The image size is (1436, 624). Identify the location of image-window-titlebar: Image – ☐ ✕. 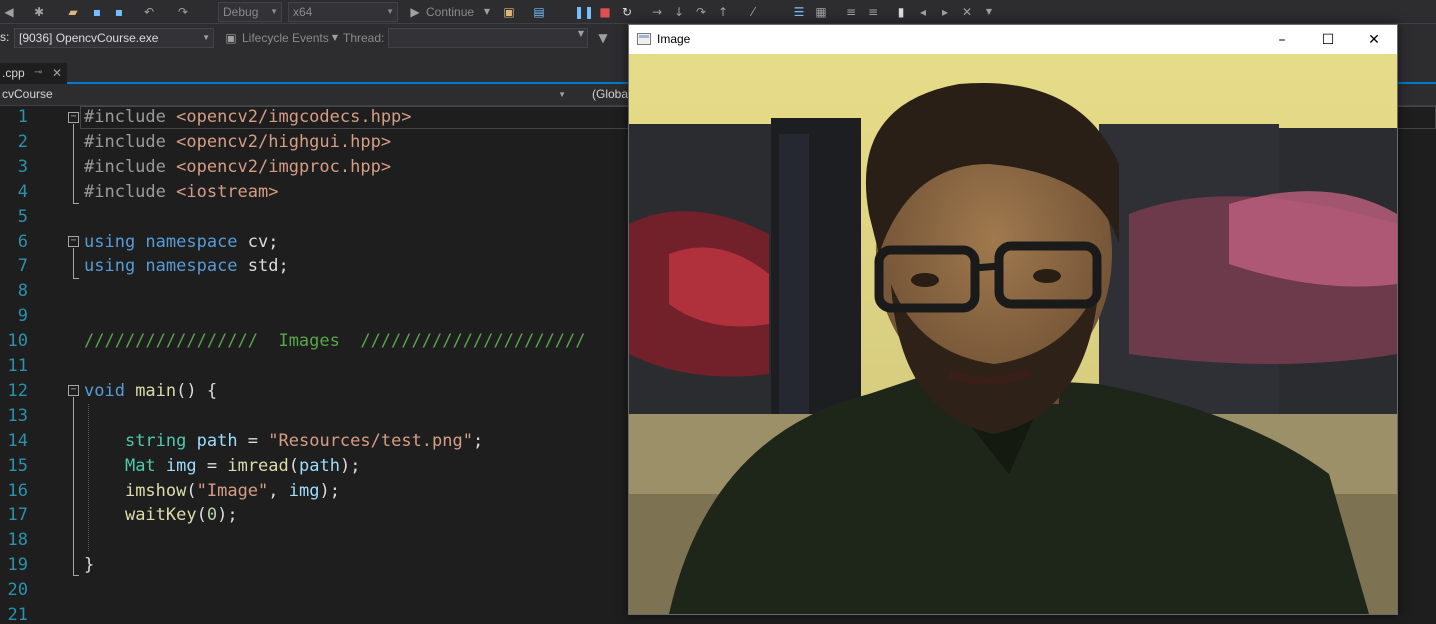
(1013, 39).